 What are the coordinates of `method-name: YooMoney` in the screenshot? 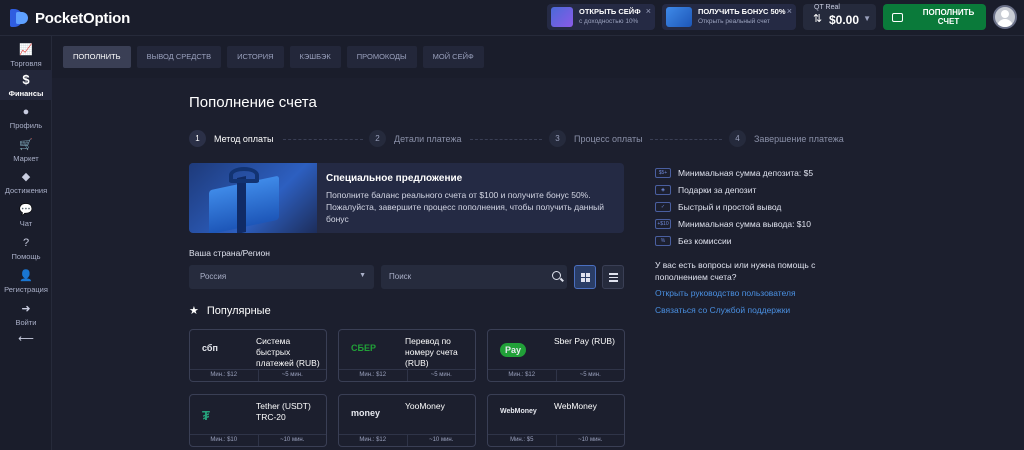 It's located at (425, 406).